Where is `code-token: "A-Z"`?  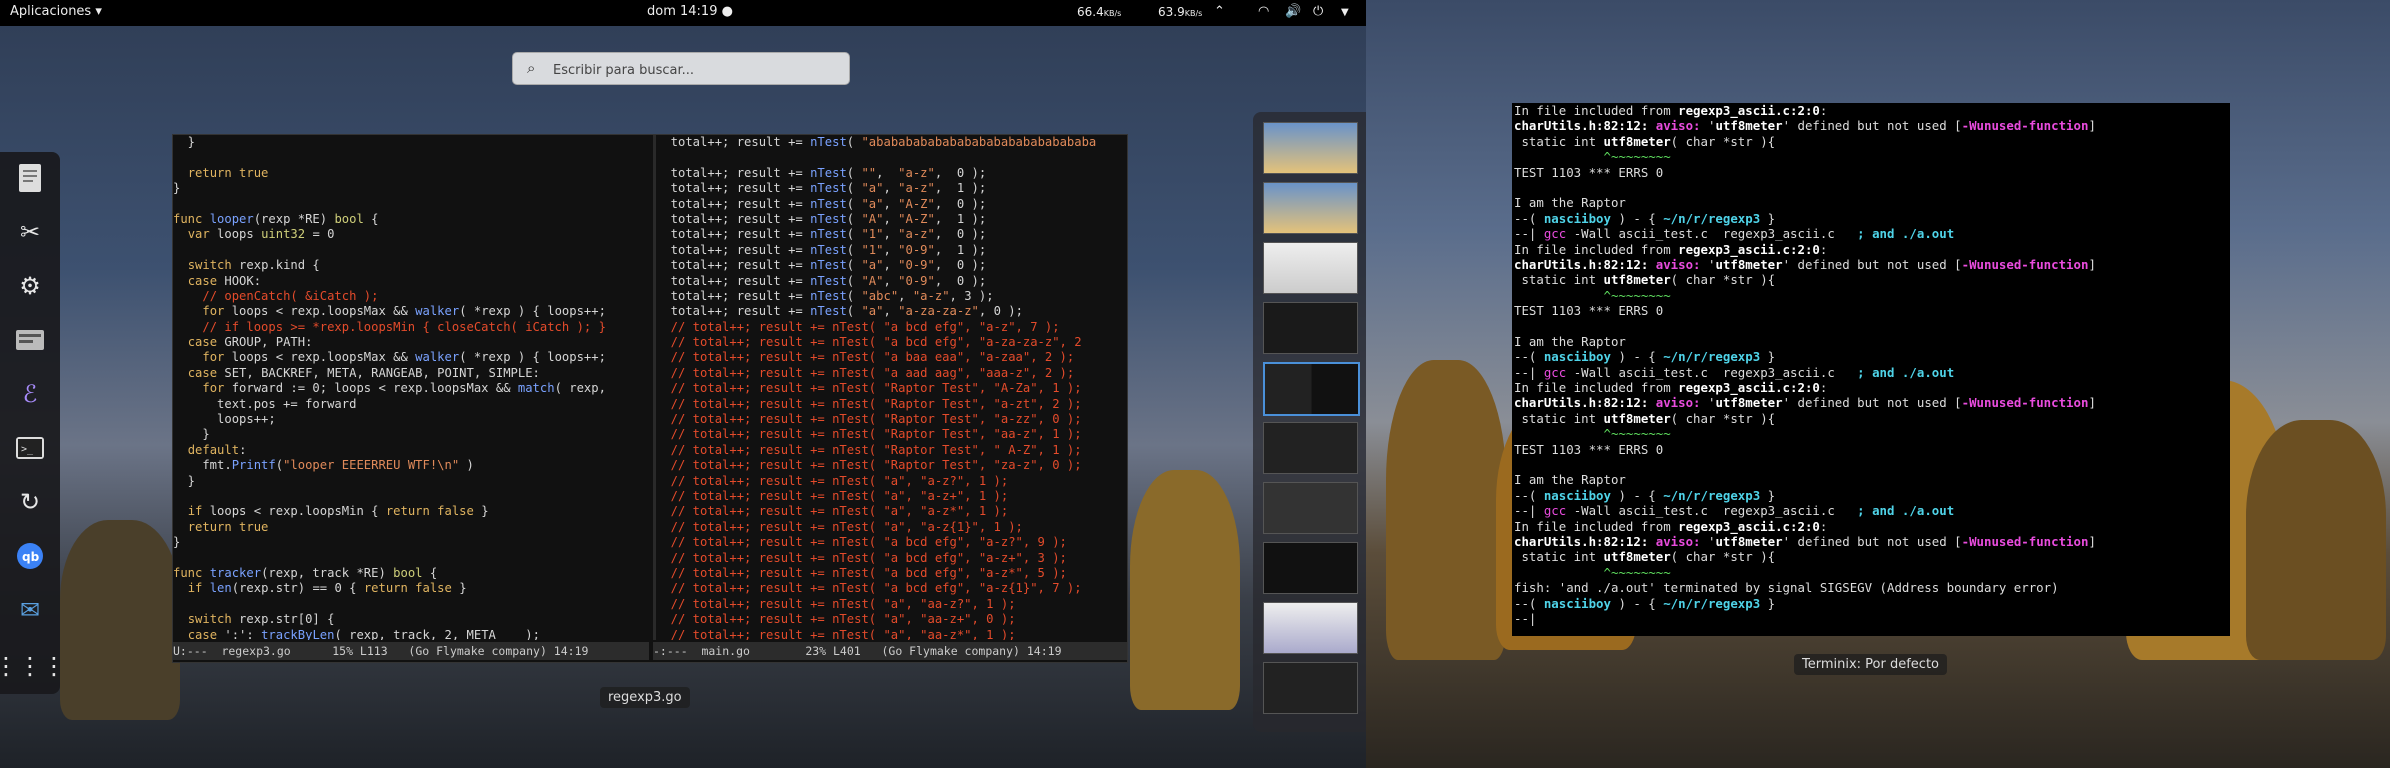
code-token: "A-Z" is located at coordinates (916, 203).